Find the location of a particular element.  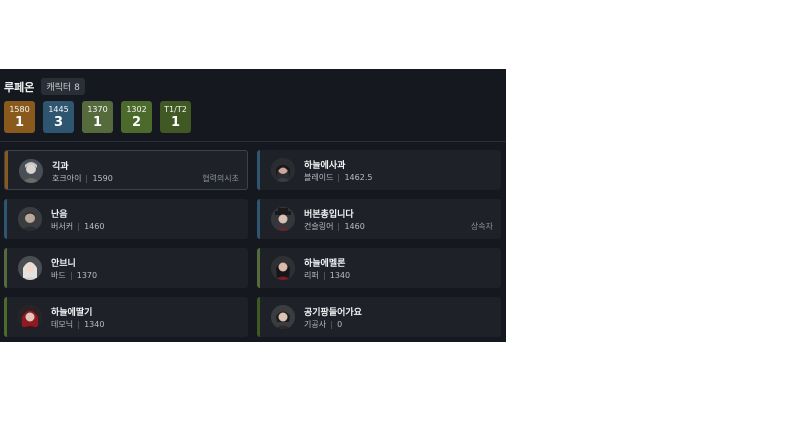

character-info: 호크아이 1590 is located at coordinates (82, 178).